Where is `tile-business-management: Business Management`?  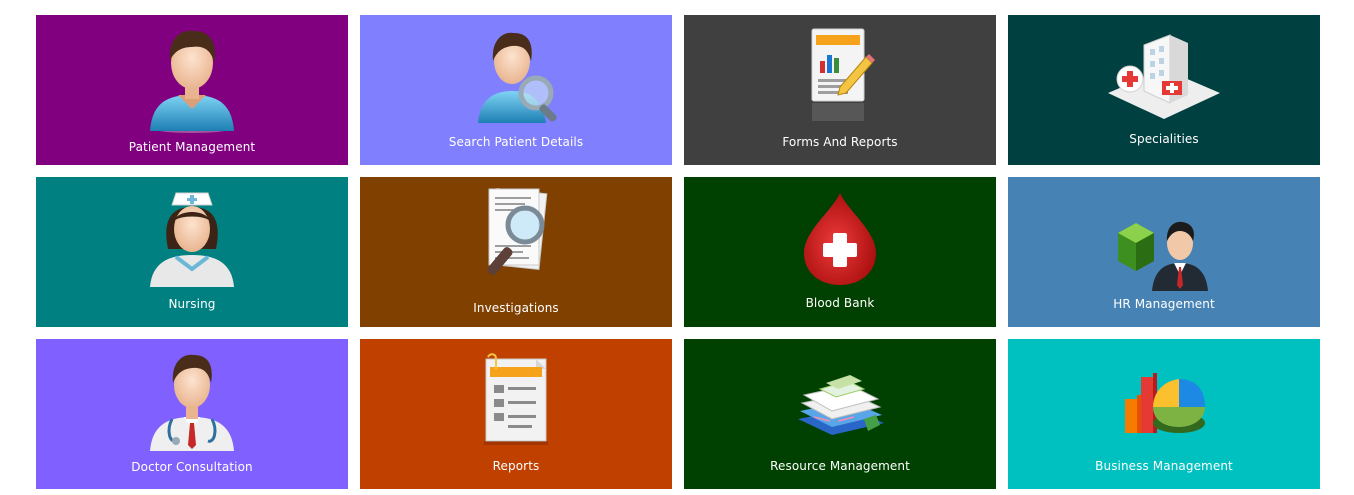
tile-business-management: Business Management is located at coordinates (1164, 414).